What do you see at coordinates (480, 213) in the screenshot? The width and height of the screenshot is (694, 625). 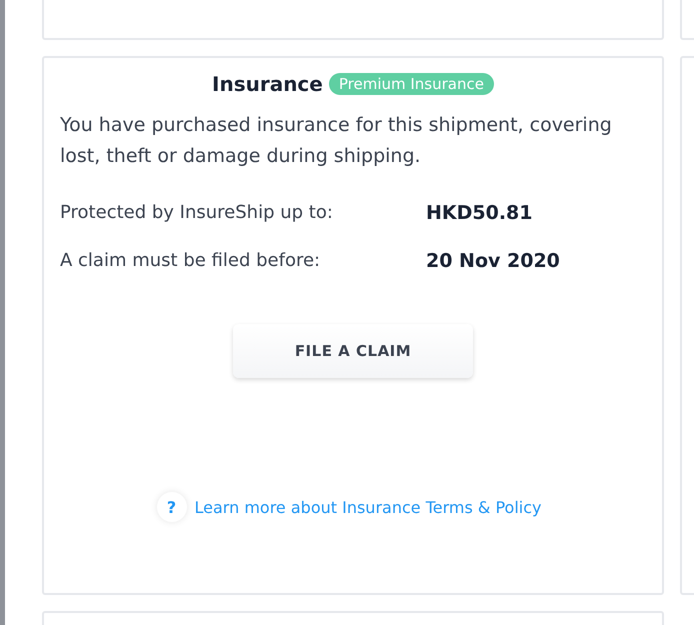 I see `detail-value: HKD50.81` at bounding box center [480, 213].